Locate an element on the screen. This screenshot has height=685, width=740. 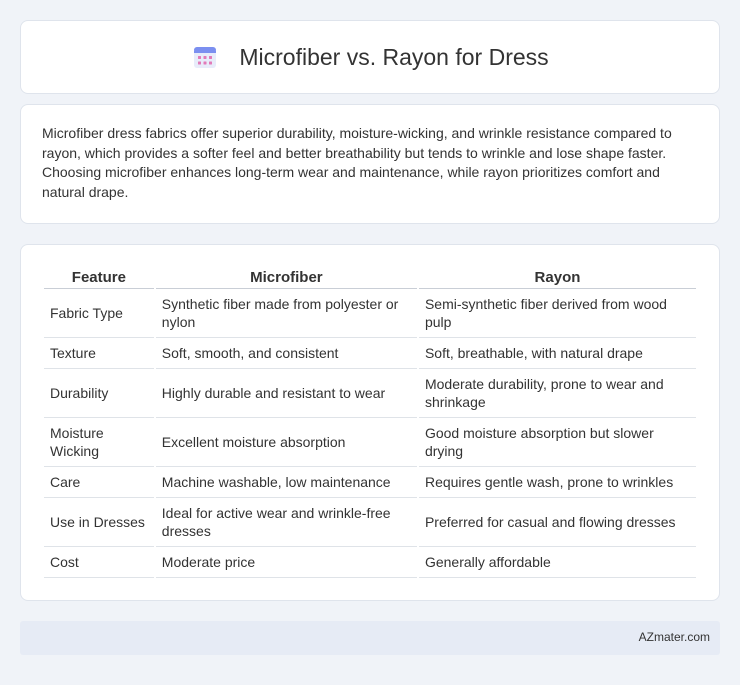
microfiber-cell: Highly durable and resistant to wear is located at coordinates (286, 393).